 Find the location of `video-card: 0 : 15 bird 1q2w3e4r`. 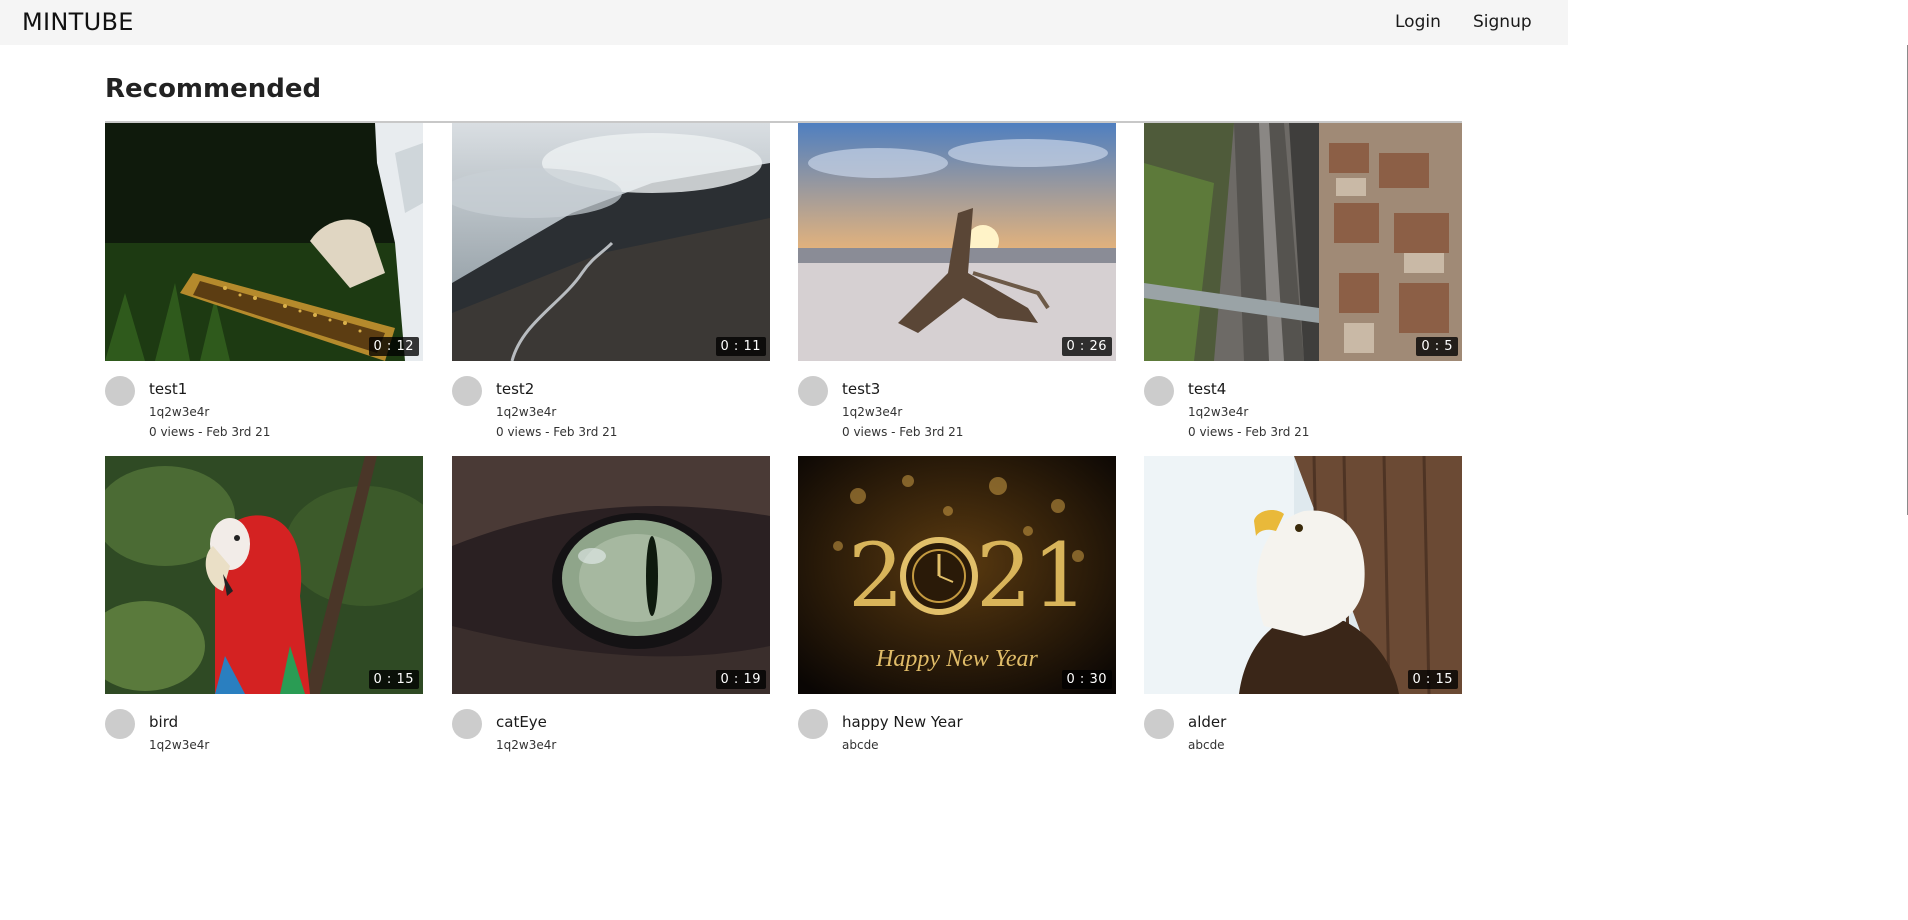

video-card: 0 : 15 bird 1q2w3e4r is located at coordinates (264, 616).